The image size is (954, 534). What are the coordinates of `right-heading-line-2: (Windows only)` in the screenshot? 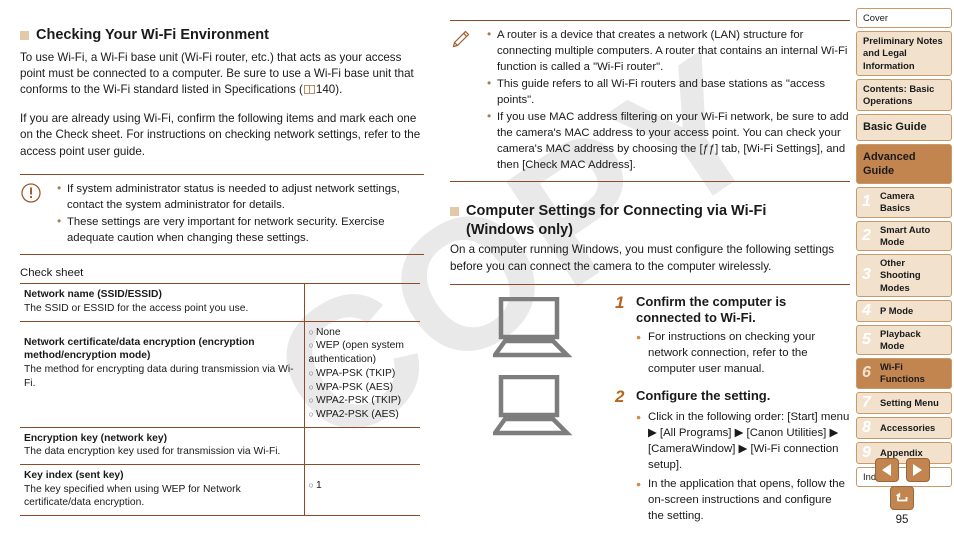 It's located at (519, 229).